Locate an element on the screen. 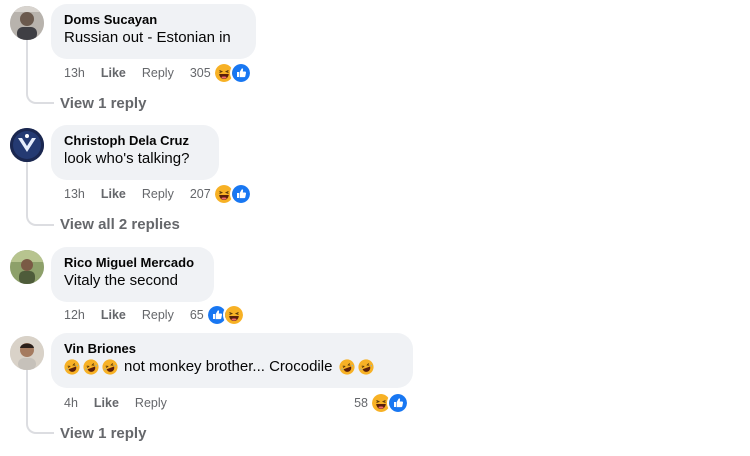  reaction-count: 65 is located at coordinates (197, 315).